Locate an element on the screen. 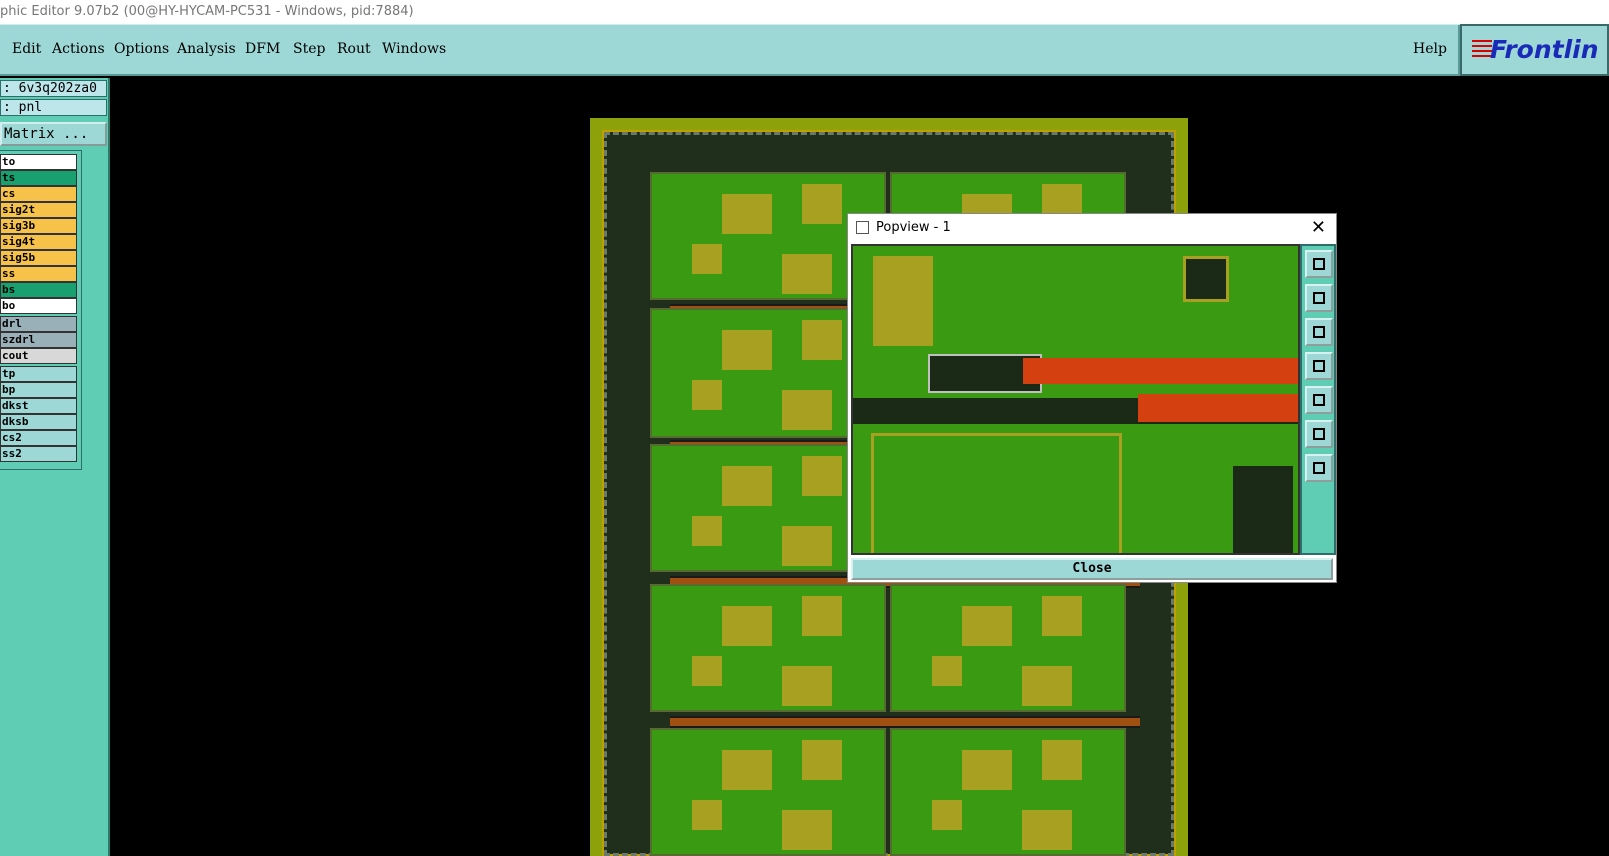 Image resolution: width=1609 pixels, height=856 pixels. pan-left-icon is located at coordinates (1319, 366).